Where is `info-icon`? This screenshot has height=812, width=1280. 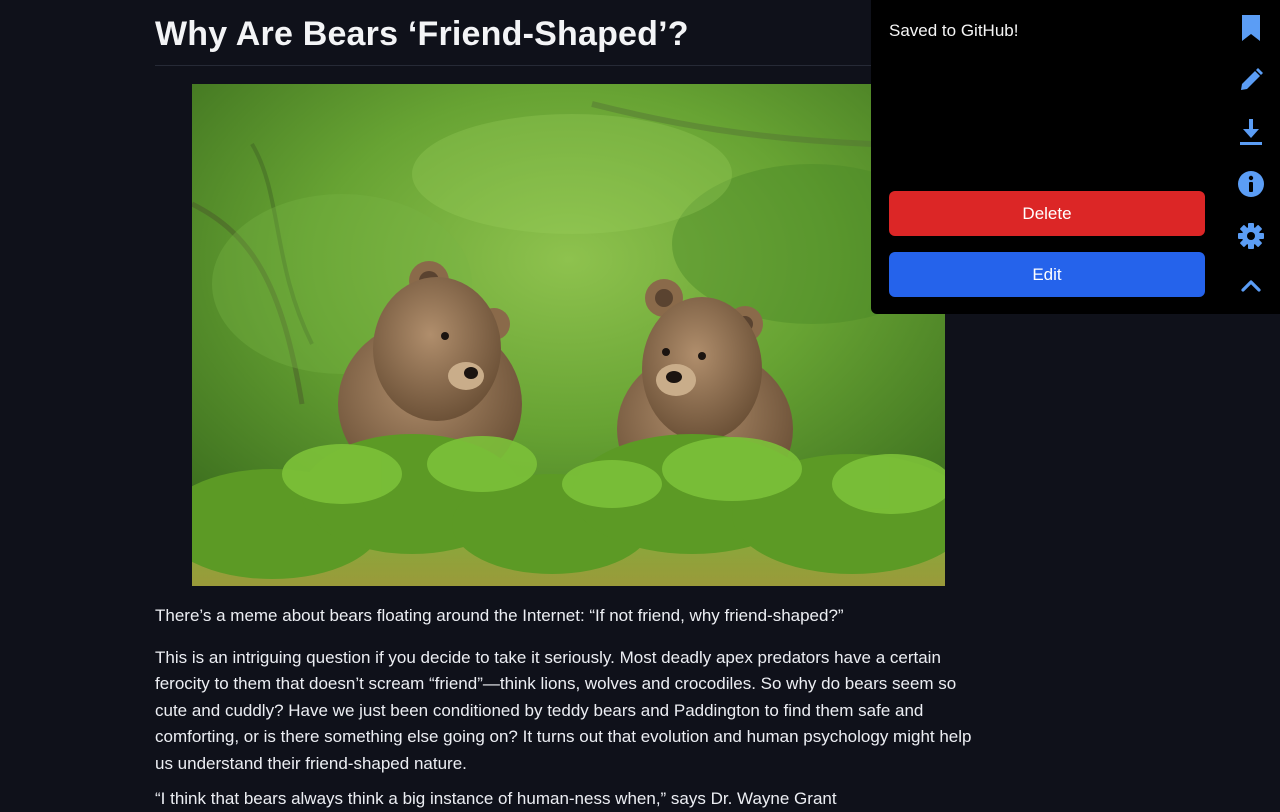
info-icon is located at coordinates (1251, 184).